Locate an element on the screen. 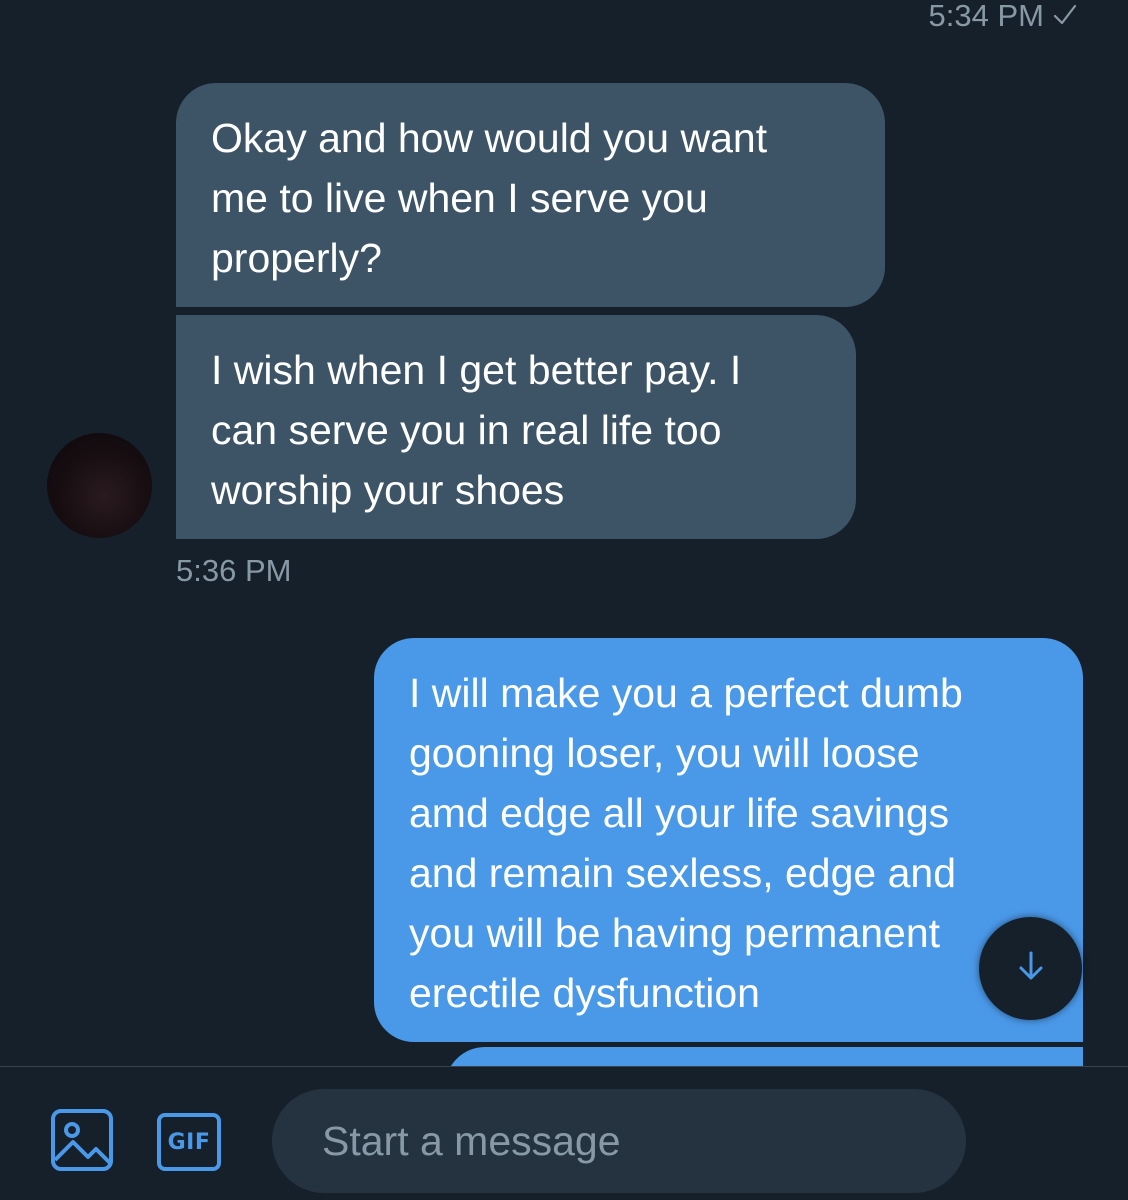 Image resolution: width=1128 pixels, height=1200 pixels. message-timestamp-received: 5:36 PM is located at coordinates (234, 570).